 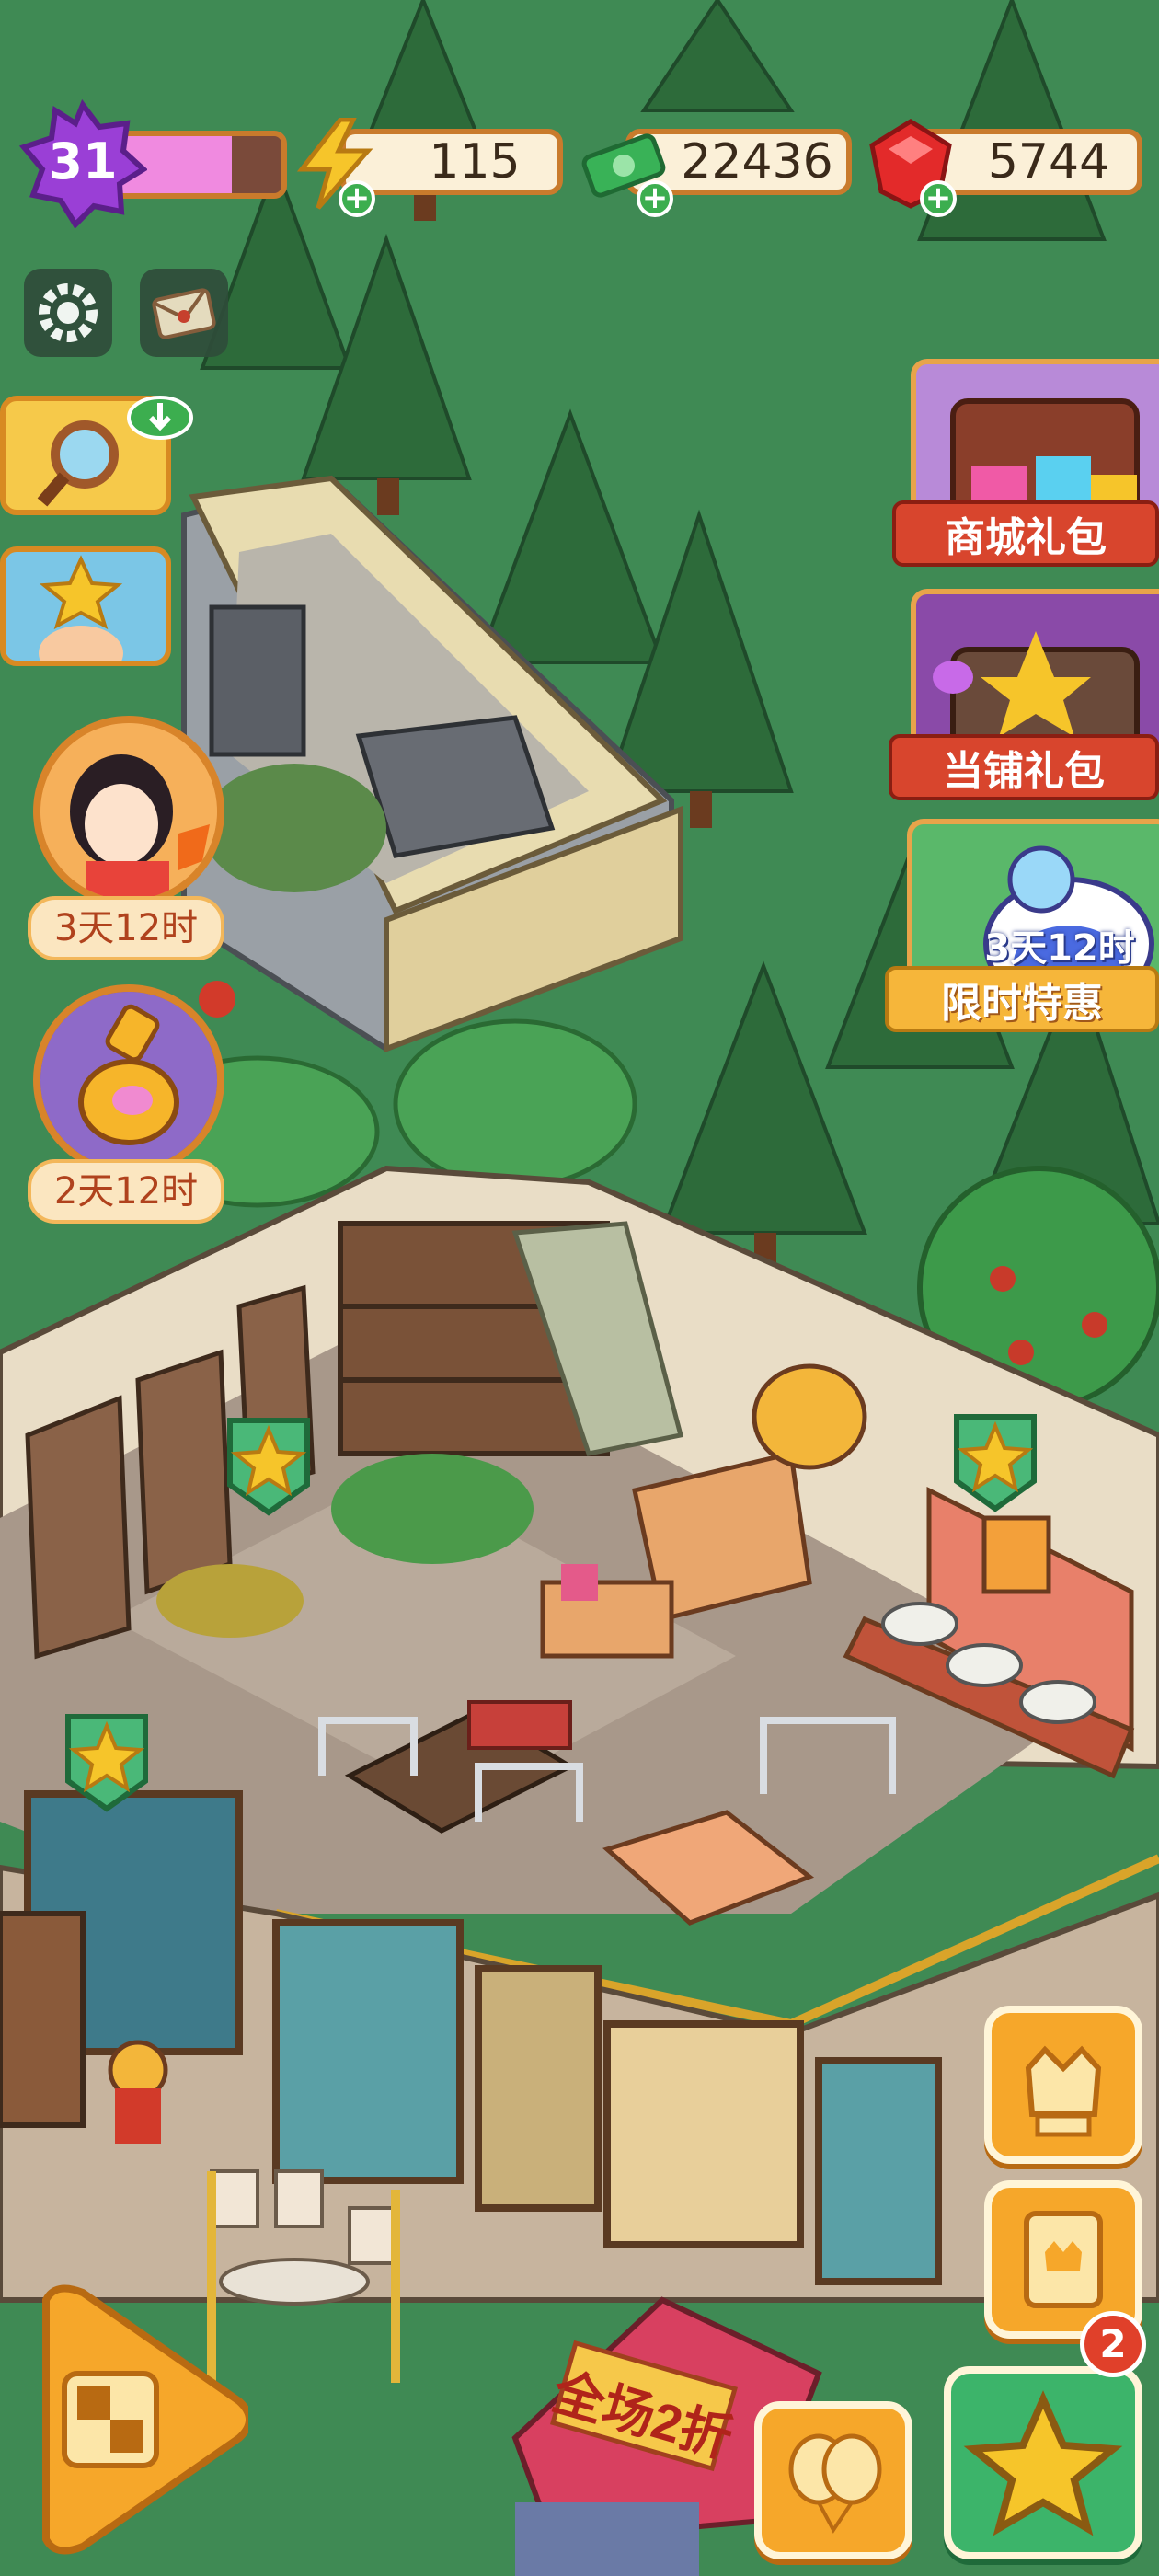 I want to click on energy-value: 115, so click(x=475, y=162).